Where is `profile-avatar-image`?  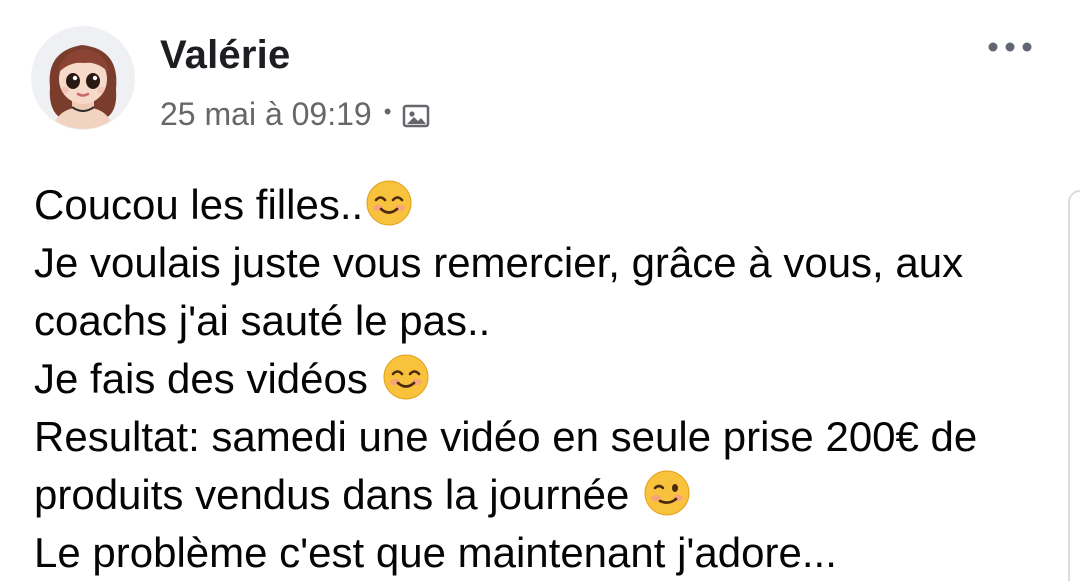
profile-avatar-image is located at coordinates (83, 78).